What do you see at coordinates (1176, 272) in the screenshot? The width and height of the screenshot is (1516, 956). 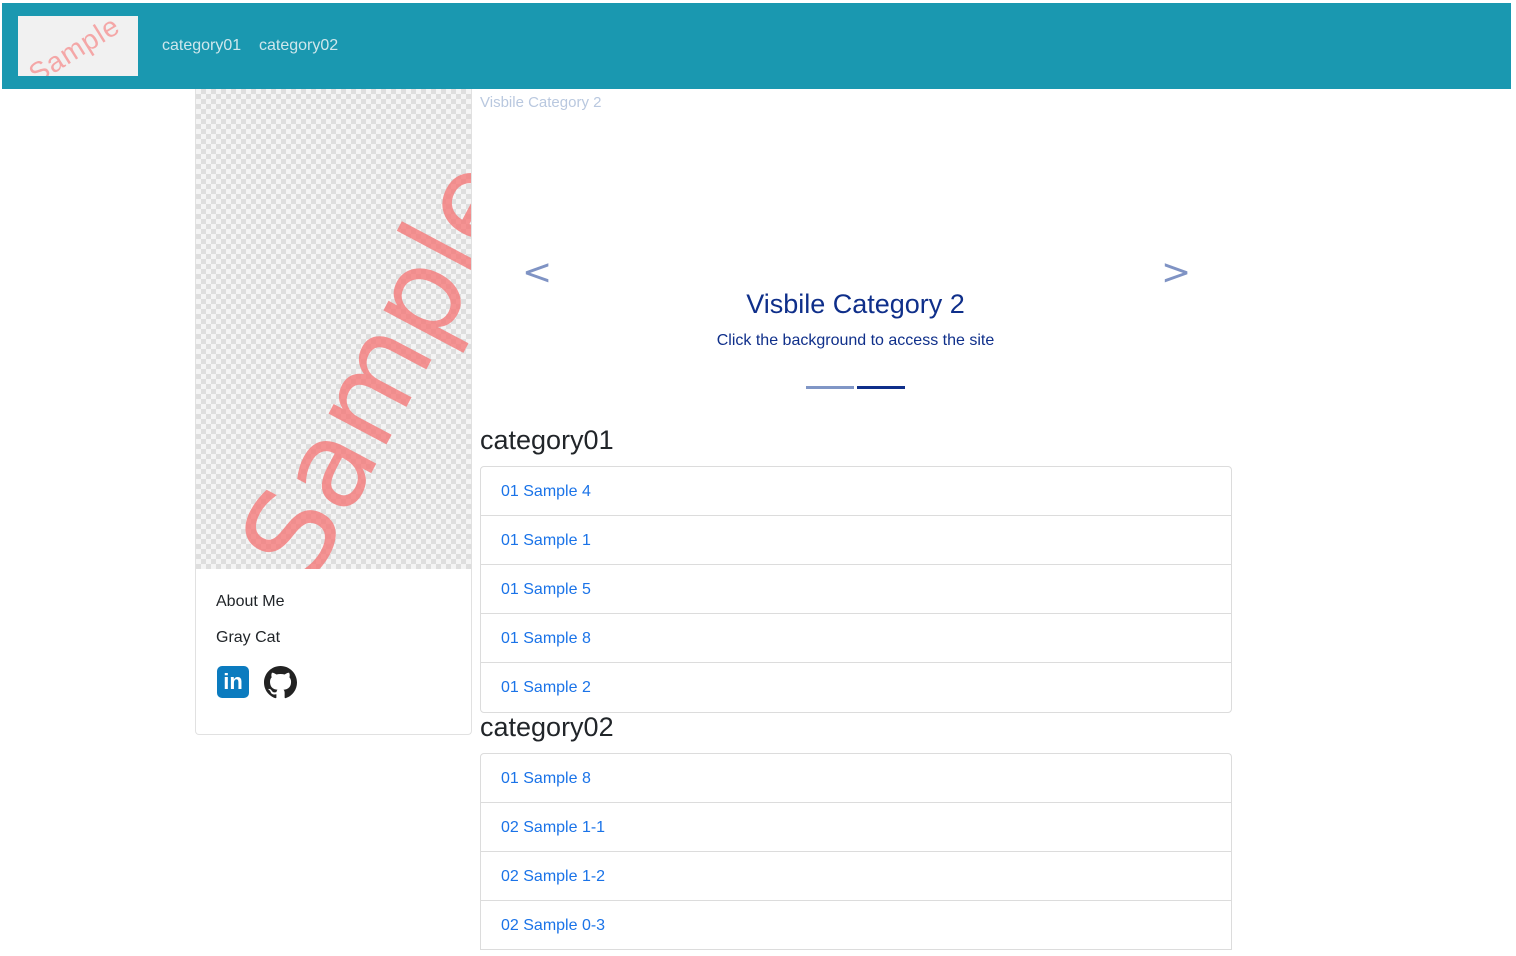 I see `carousel-next-button: >` at bounding box center [1176, 272].